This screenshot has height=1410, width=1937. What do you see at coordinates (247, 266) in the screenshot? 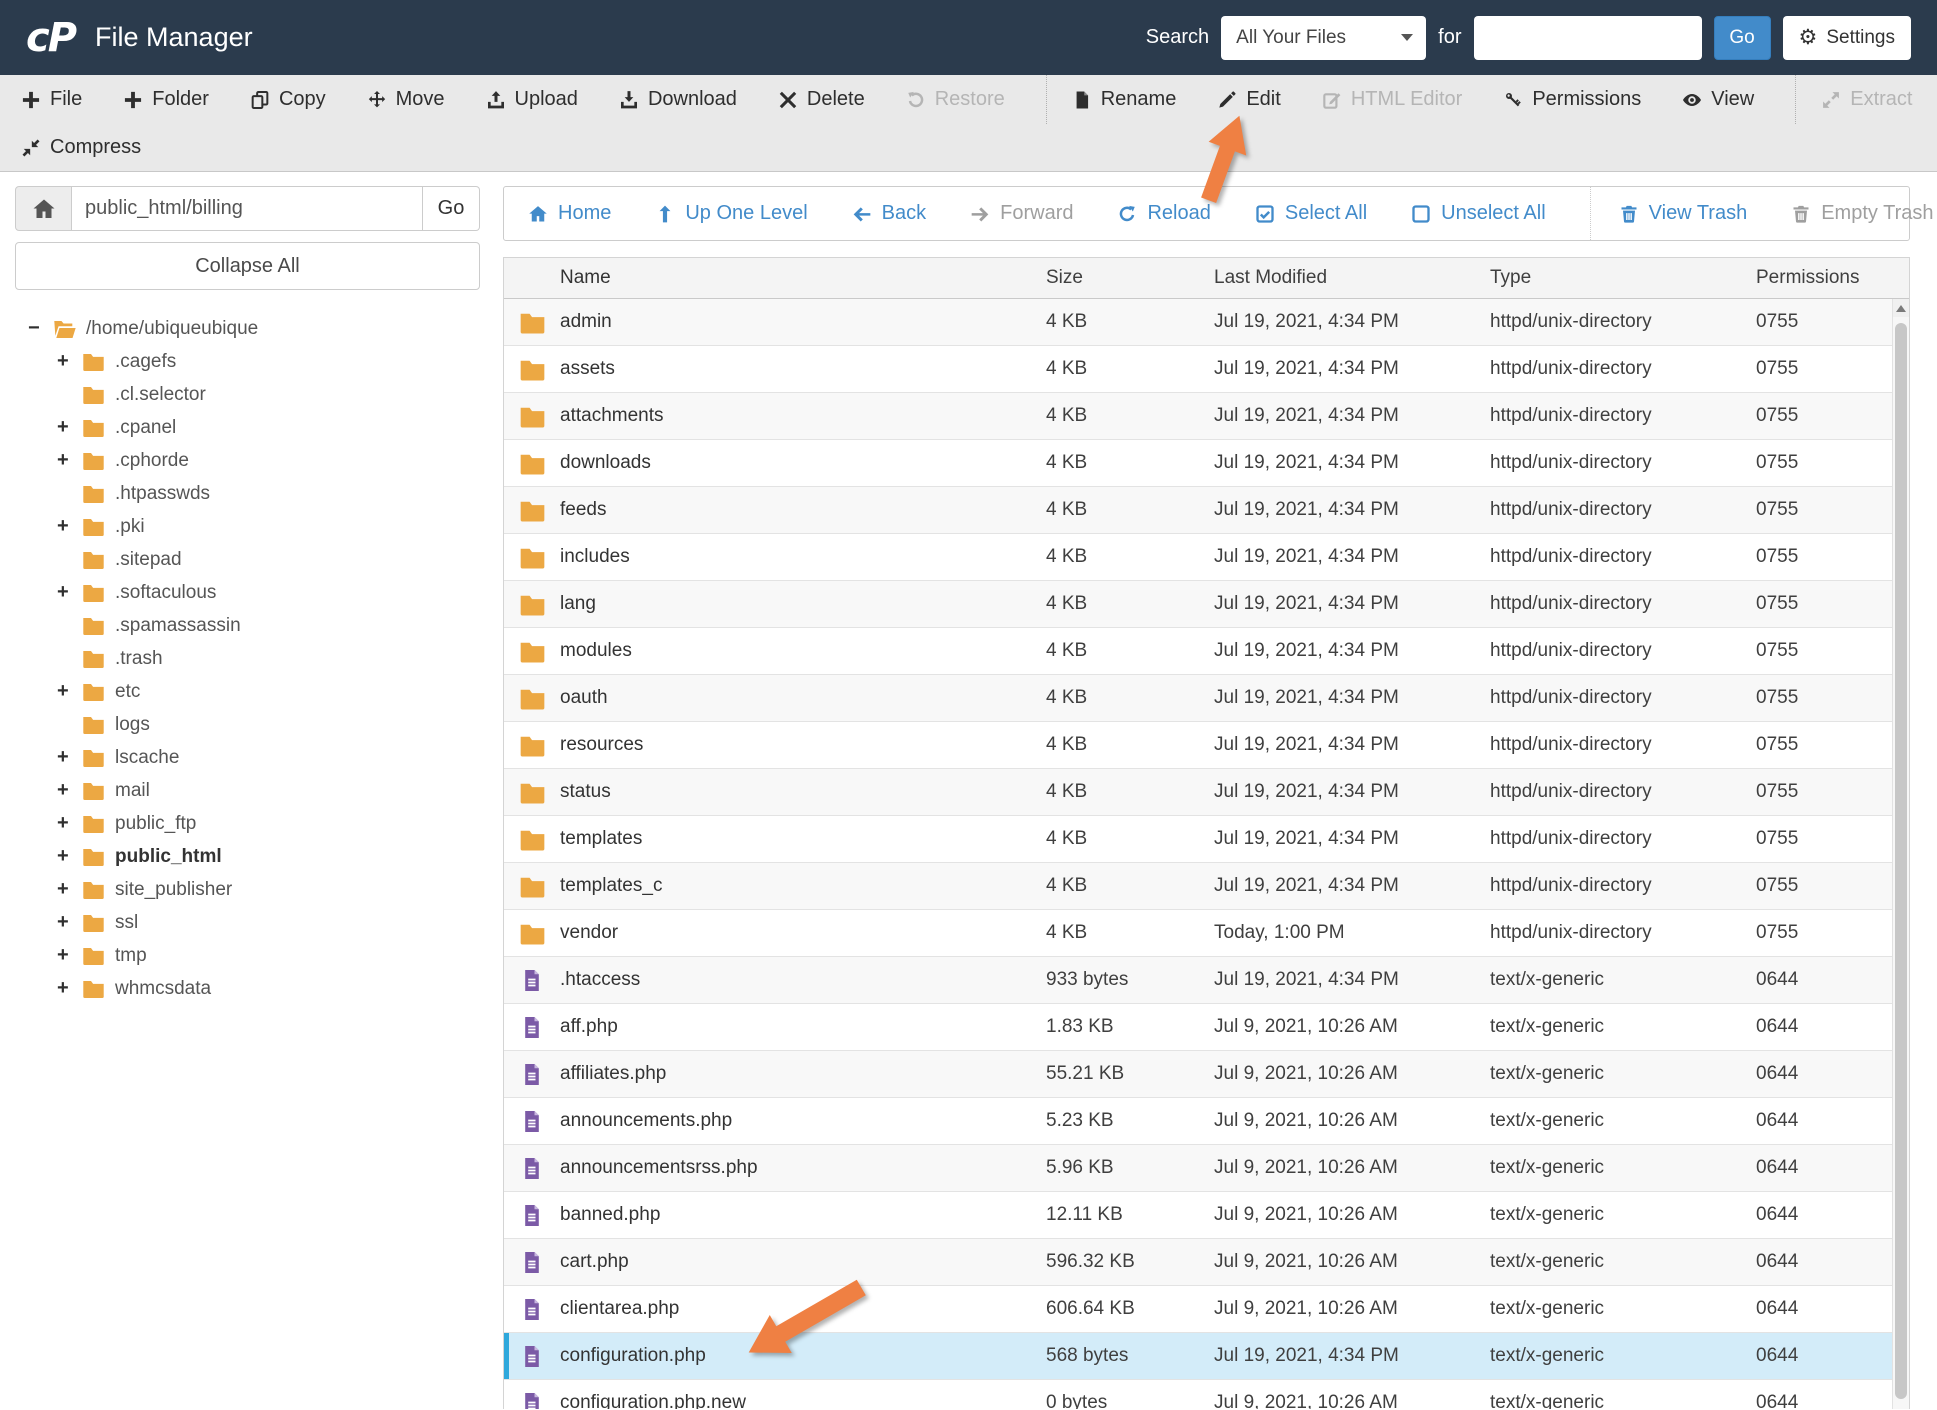
I see `collapse-all-button: Collapse All` at bounding box center [247, 266].